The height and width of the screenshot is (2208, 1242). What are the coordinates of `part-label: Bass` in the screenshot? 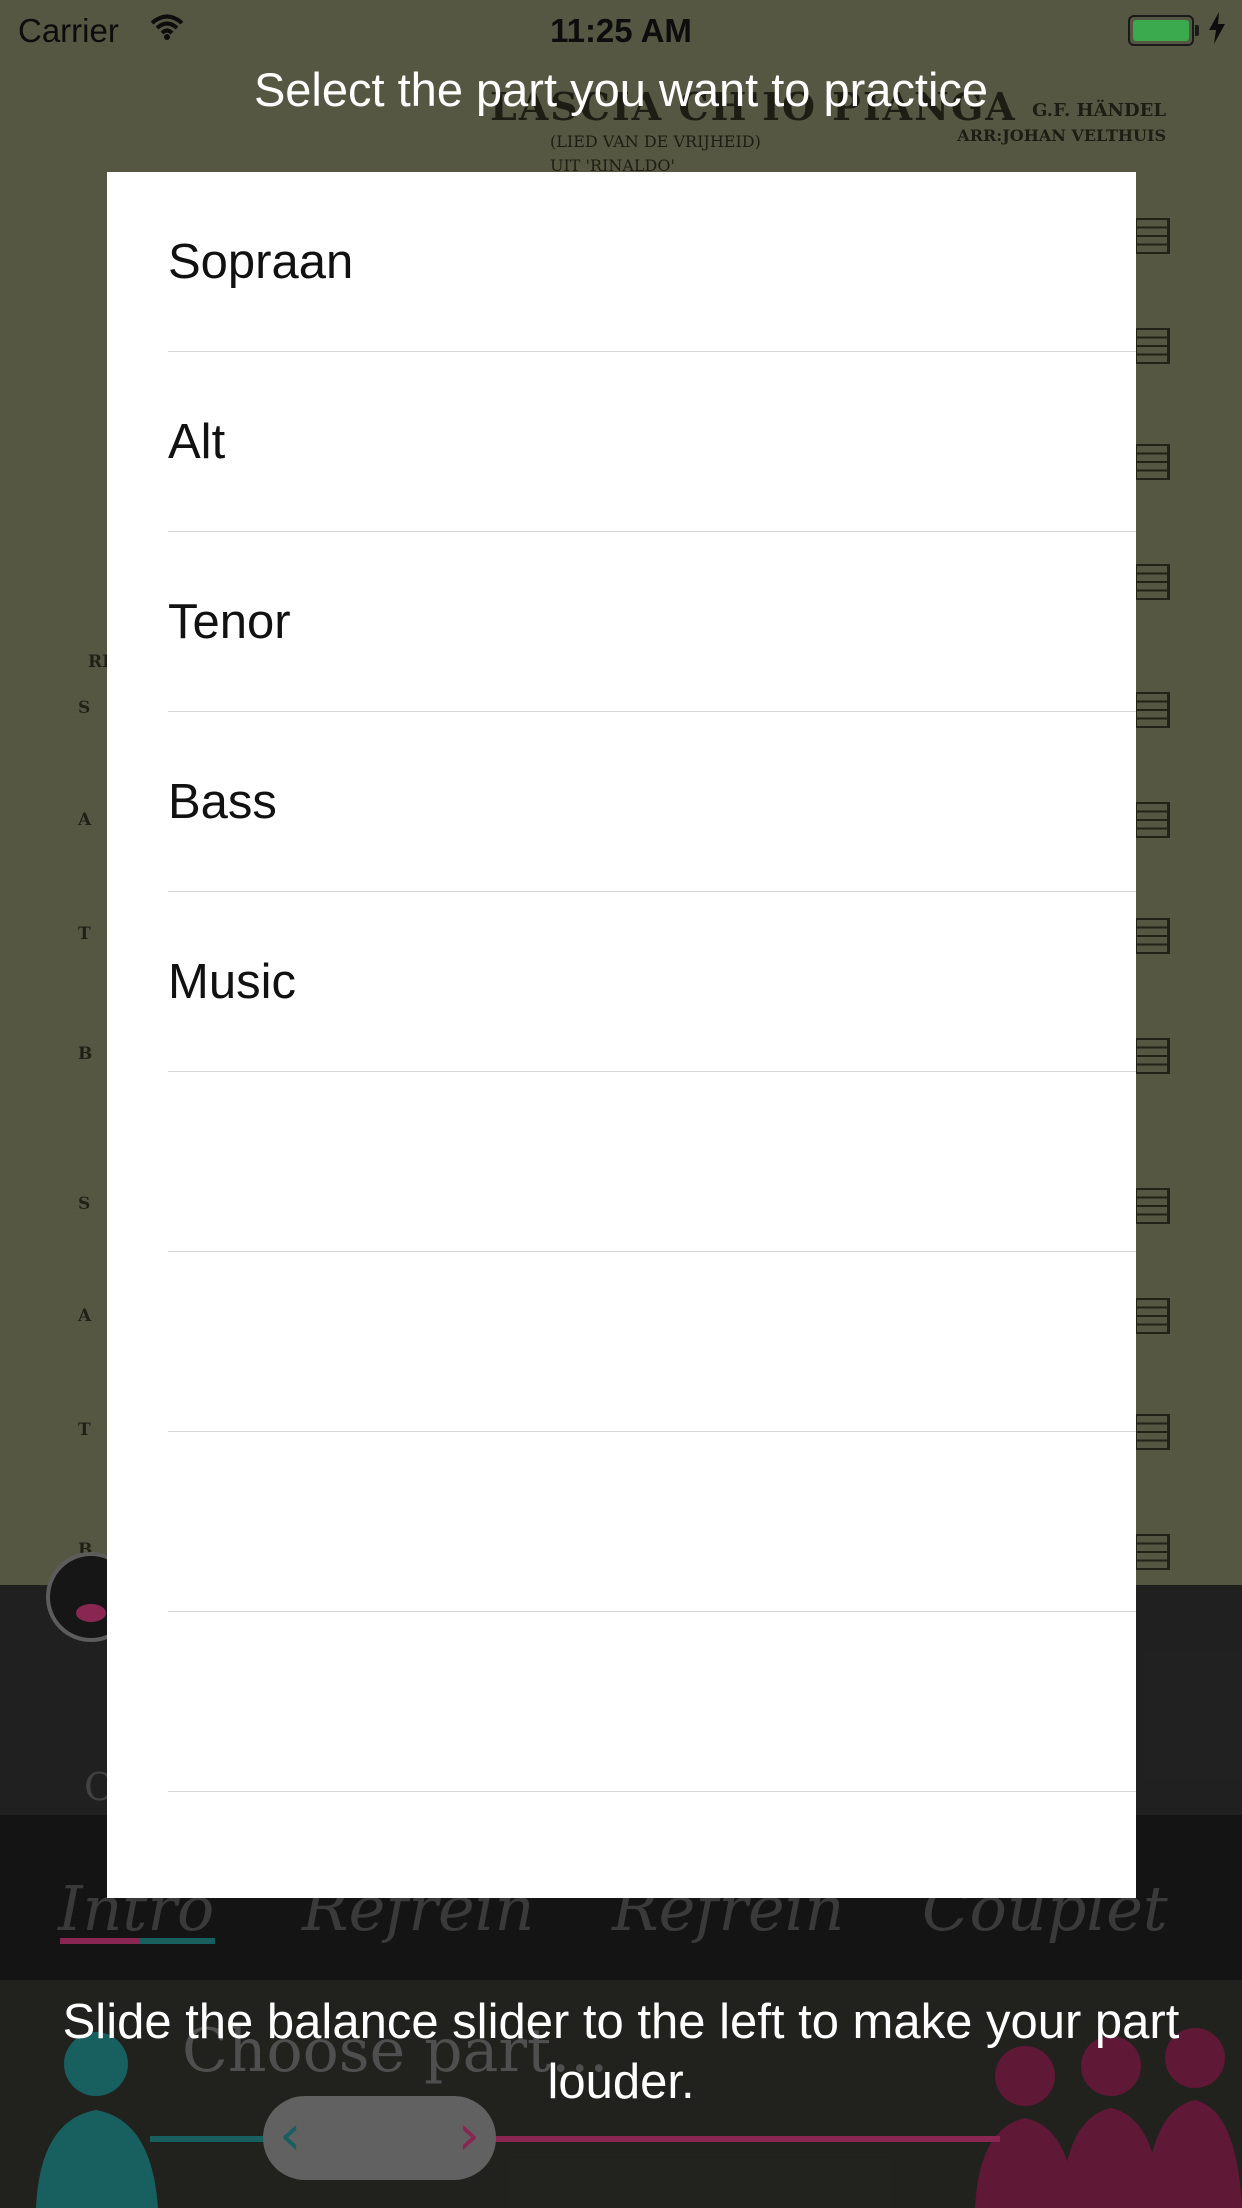 It's located at (222, 802).